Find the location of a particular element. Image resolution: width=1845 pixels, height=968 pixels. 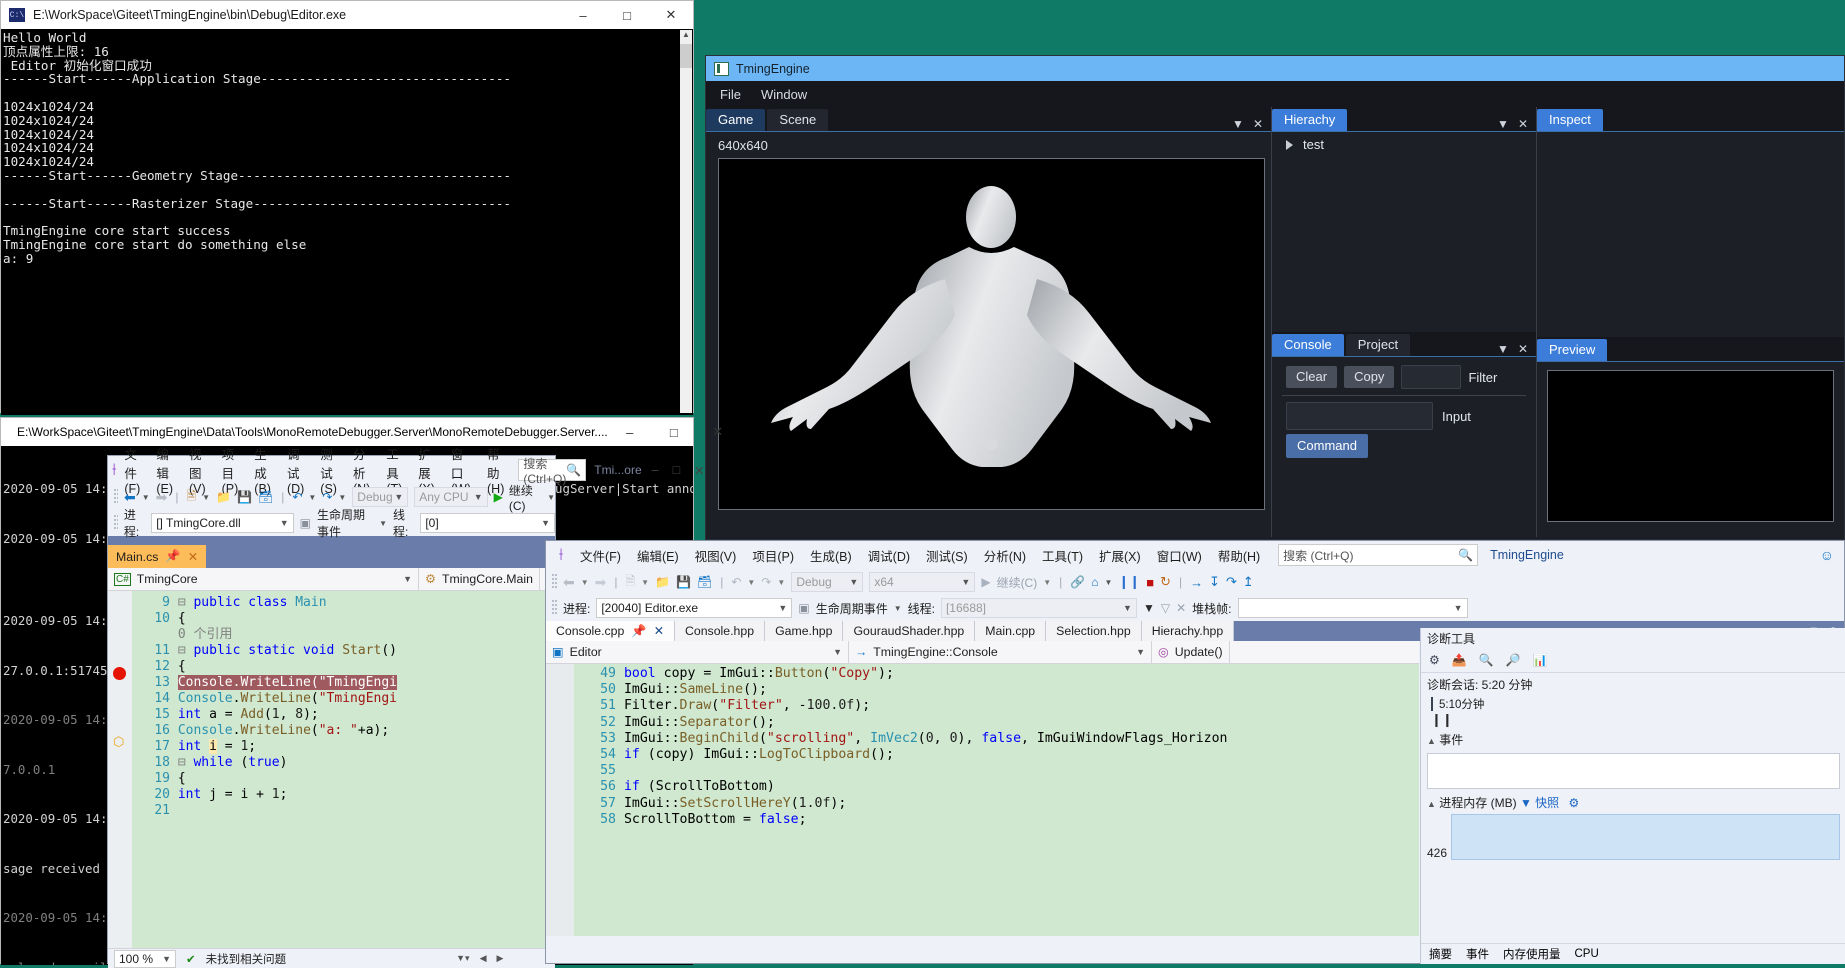

tab-main-cpp: Main.cpp is located at coordinates (1011, 631).